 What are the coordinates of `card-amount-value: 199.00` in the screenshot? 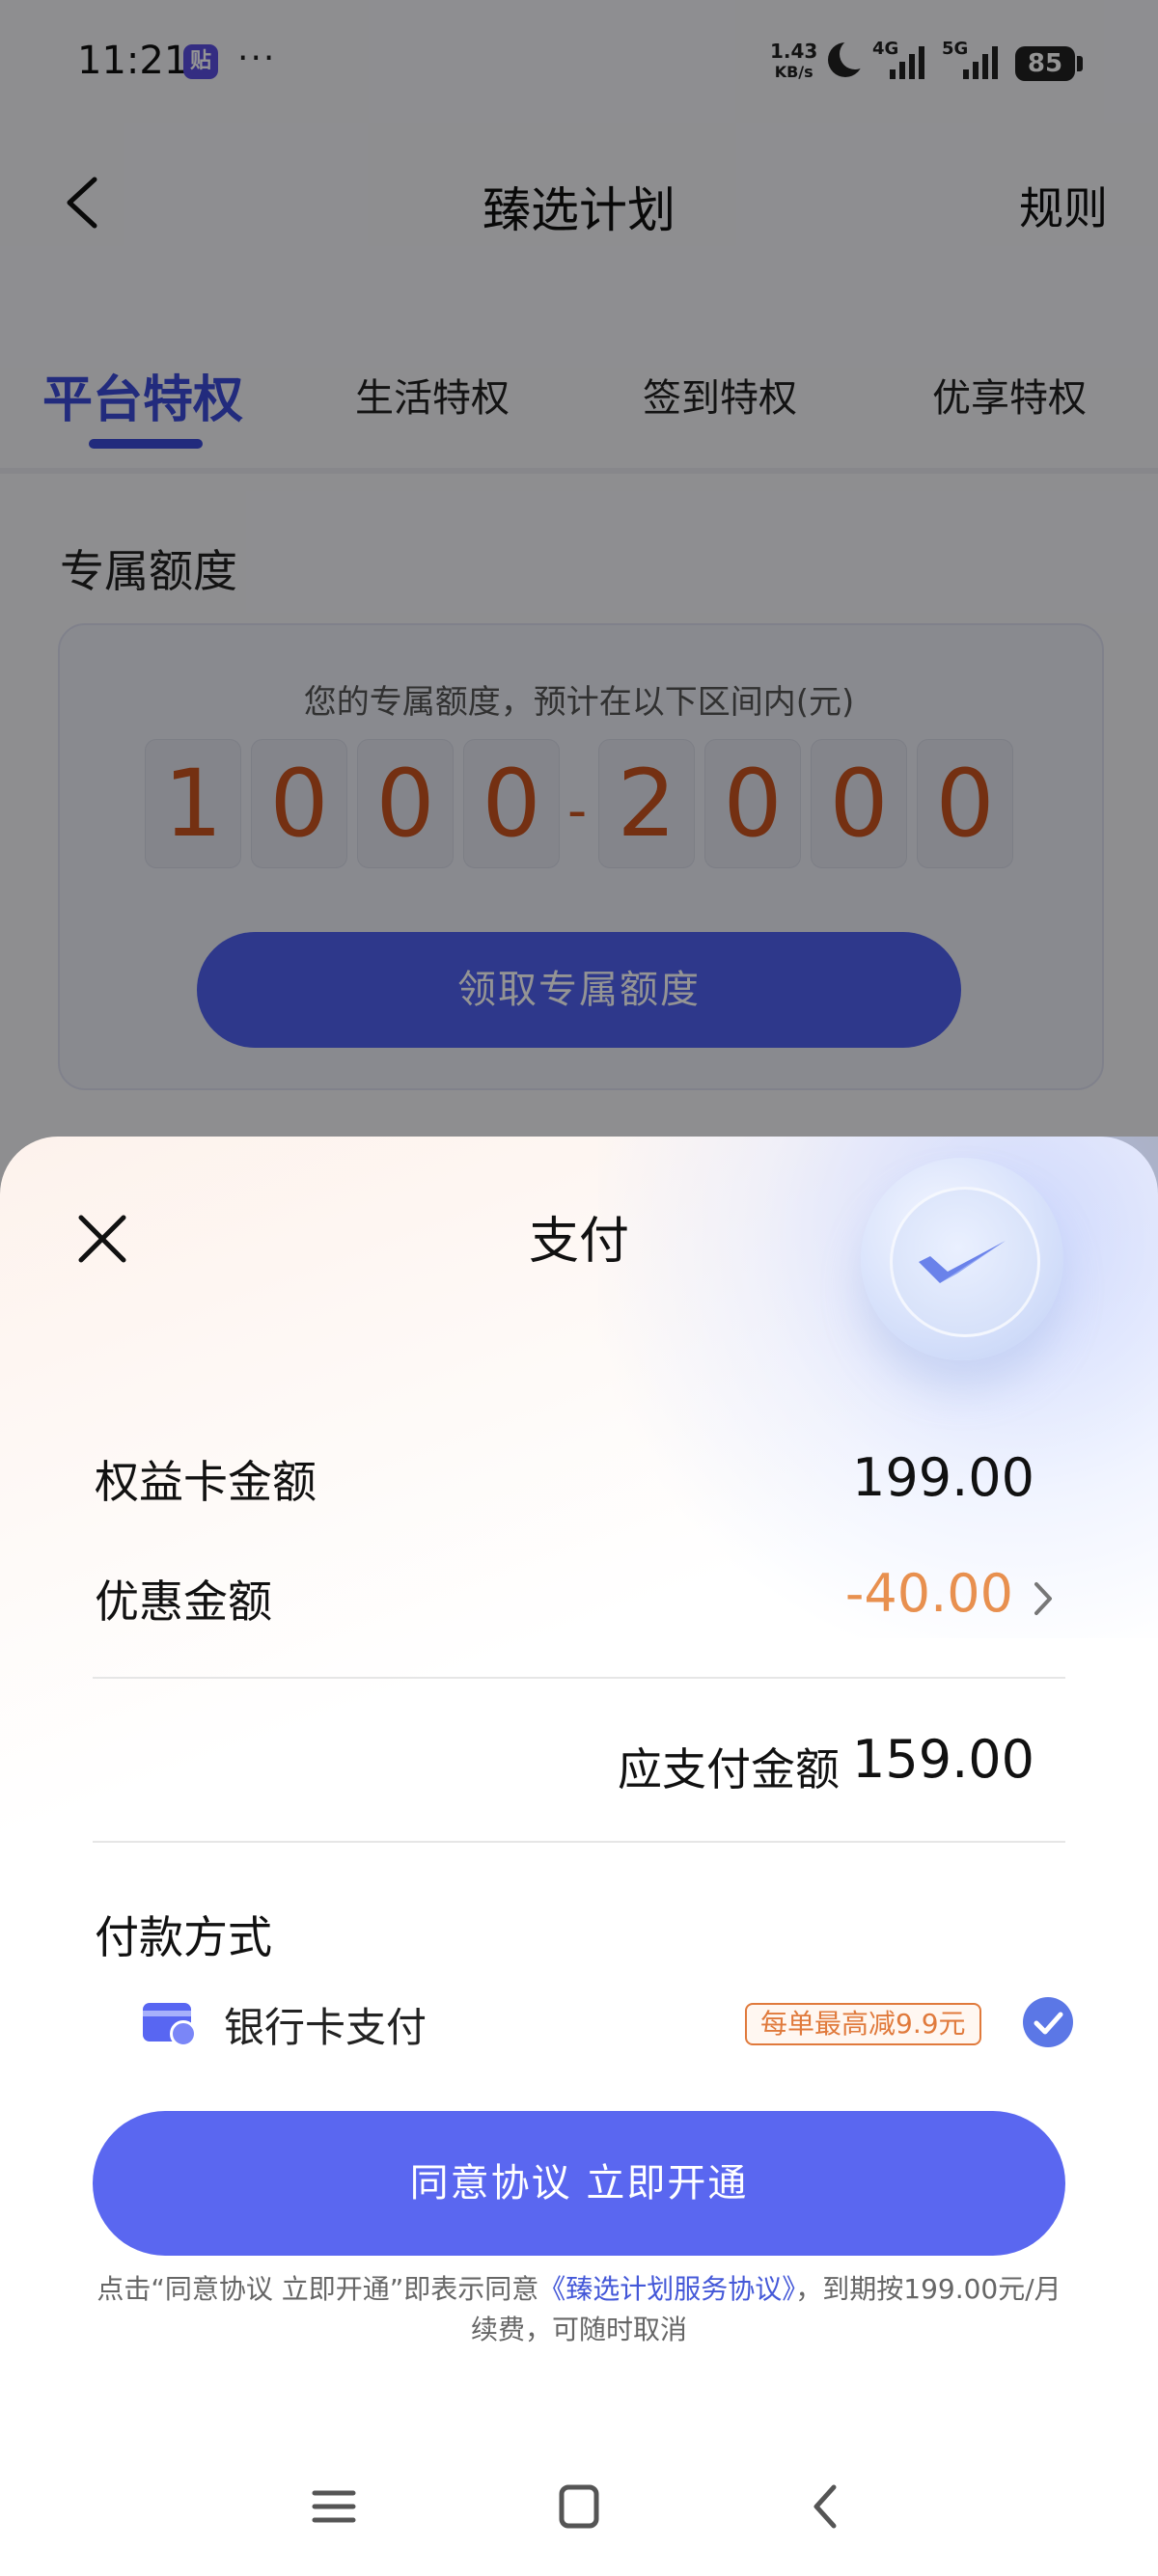 It's located at (943, 1478).